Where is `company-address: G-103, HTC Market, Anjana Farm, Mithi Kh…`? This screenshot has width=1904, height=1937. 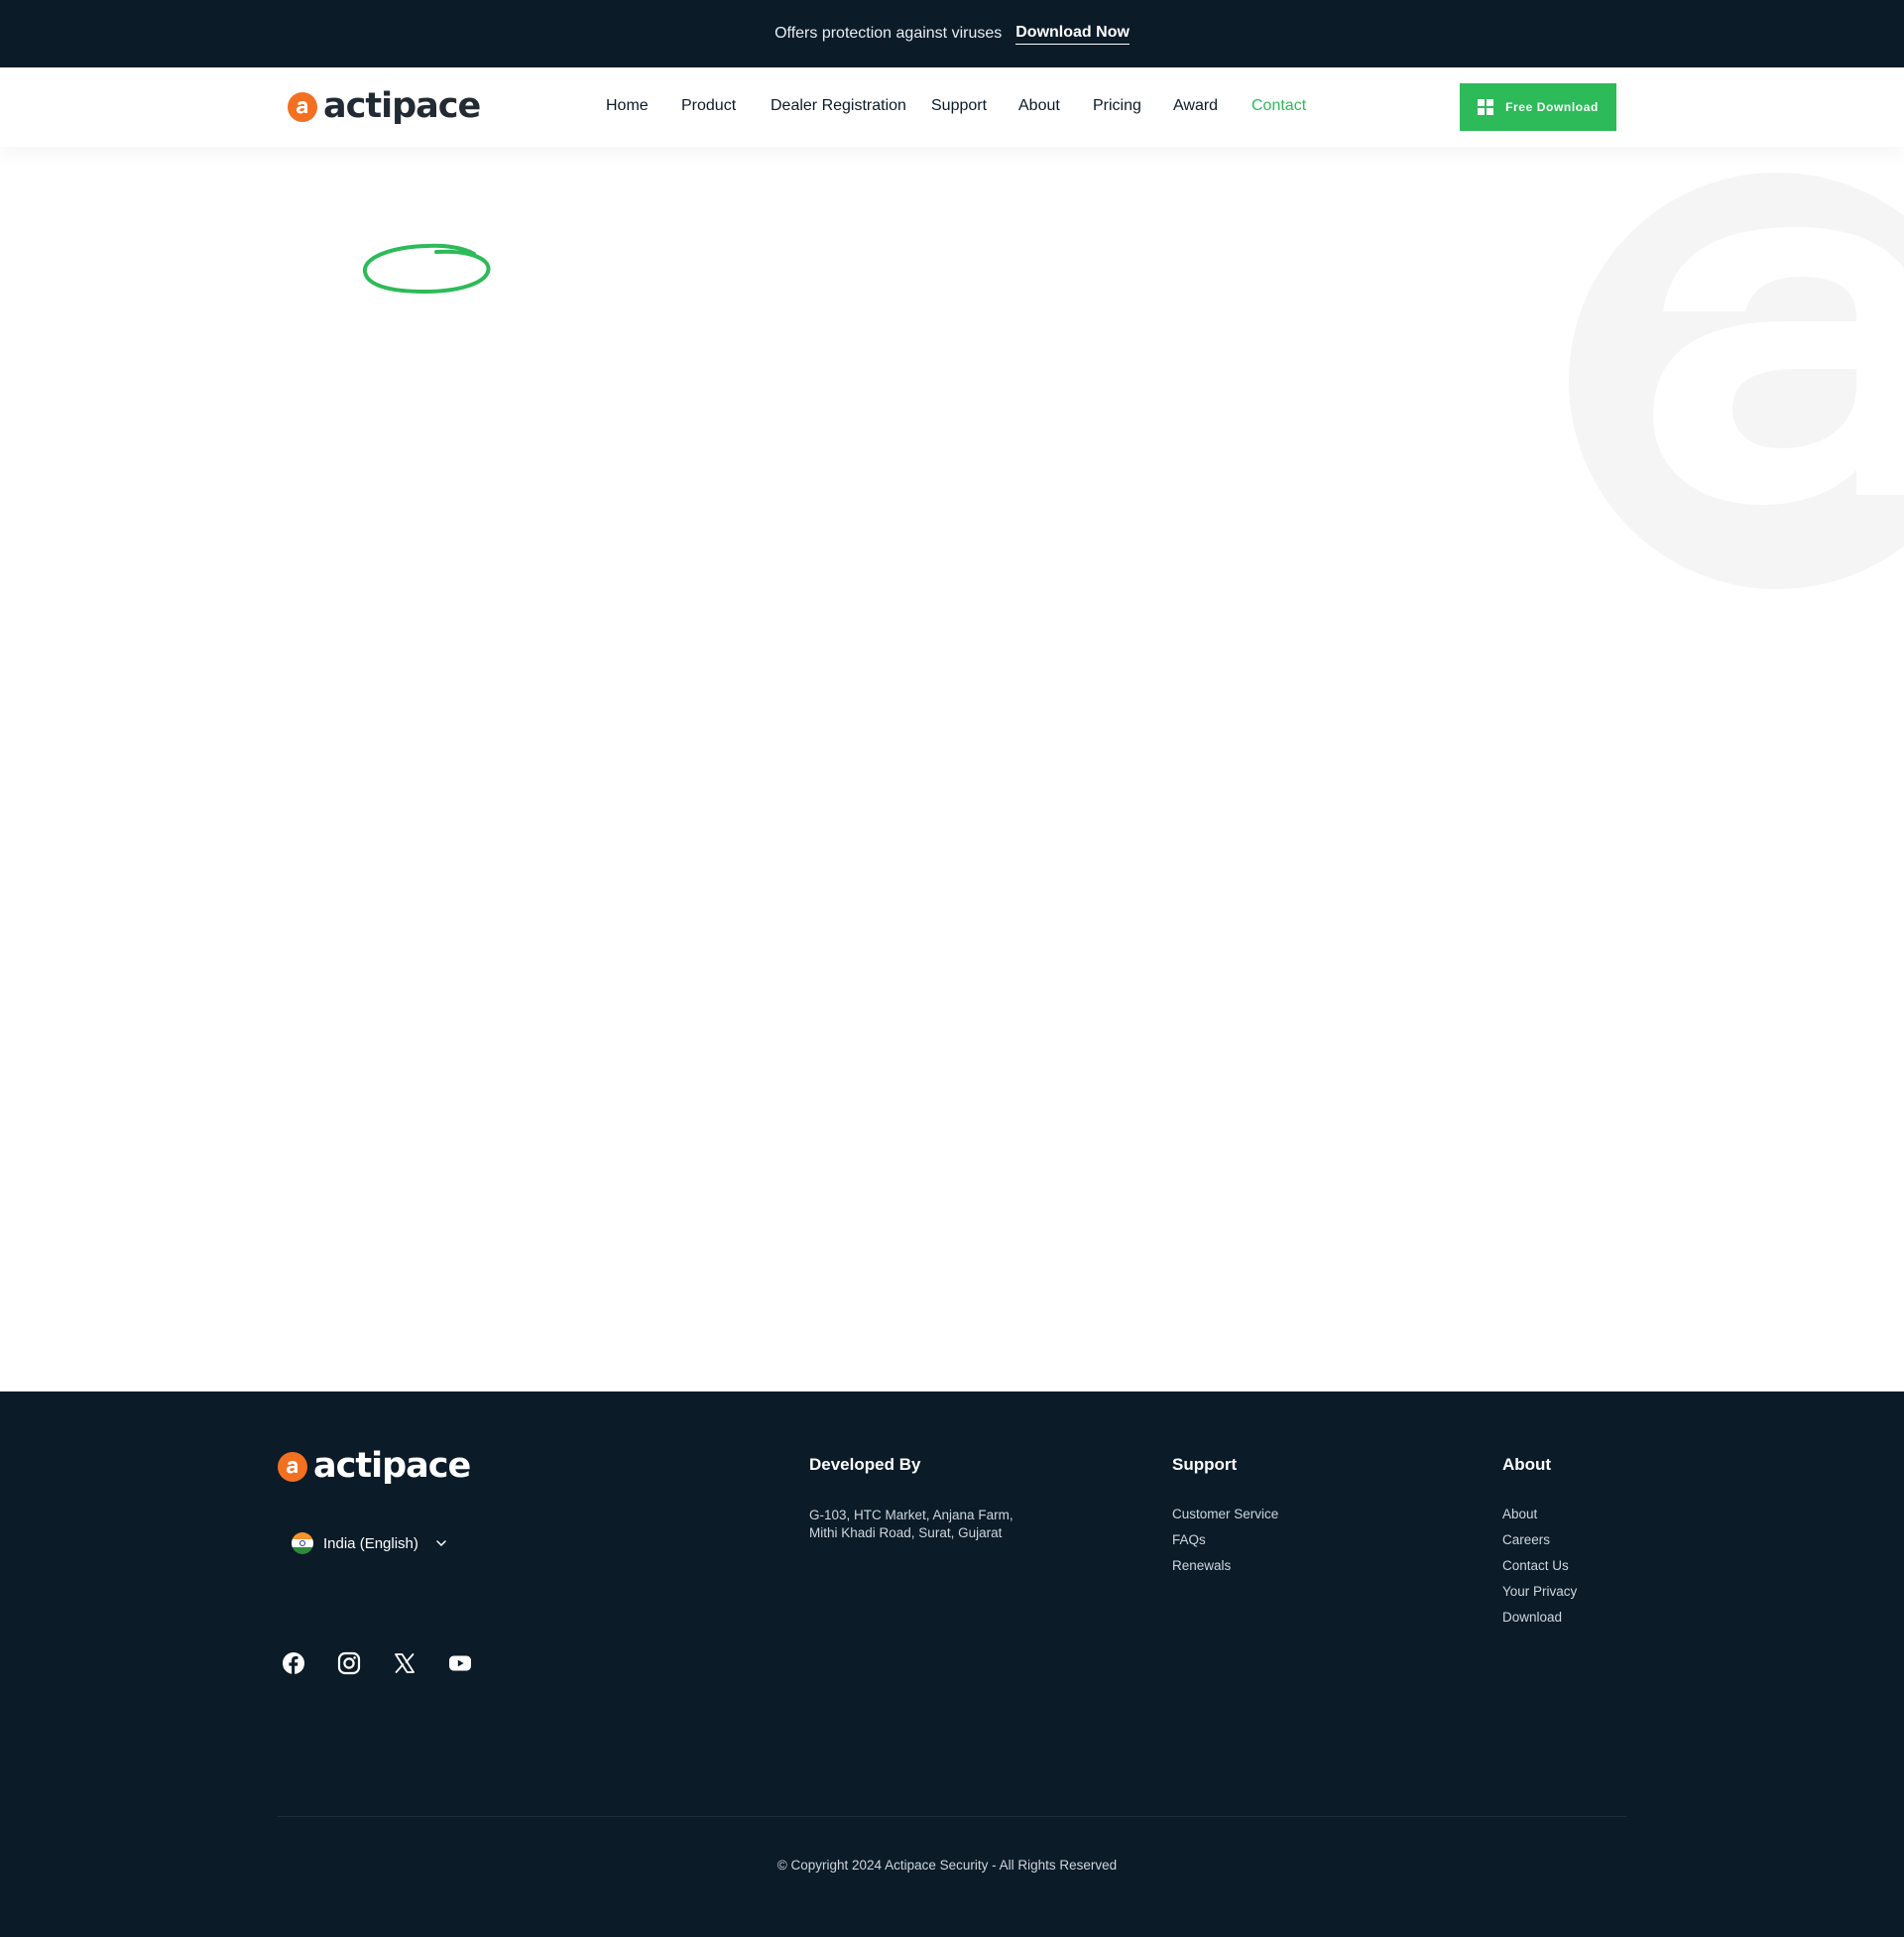 company-address: G-103, HTC Market, Anjana Farm, Mithi Kh… is located at coordinates (911, 1524).